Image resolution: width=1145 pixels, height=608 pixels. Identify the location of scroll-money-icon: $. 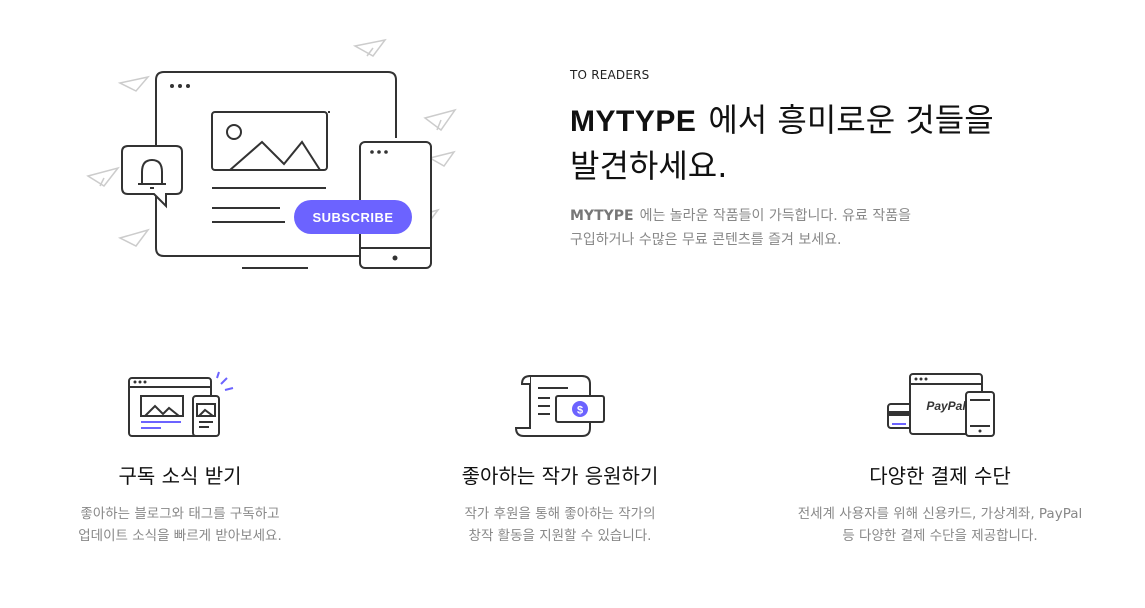
(559, 406).